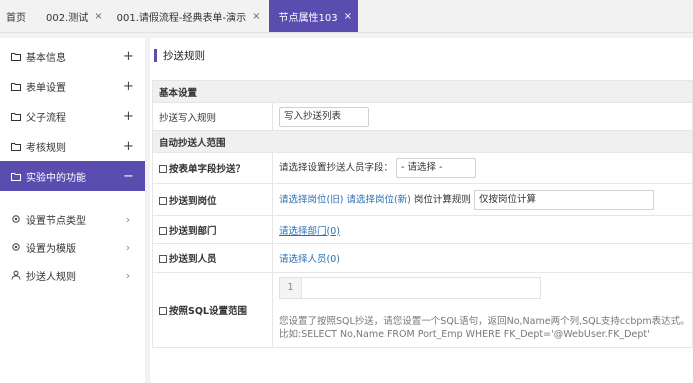 This screenshot has width=693, height=383. I want to click on sidebar-item-assessment-rules: 考核规则 +, so click(72, 146).